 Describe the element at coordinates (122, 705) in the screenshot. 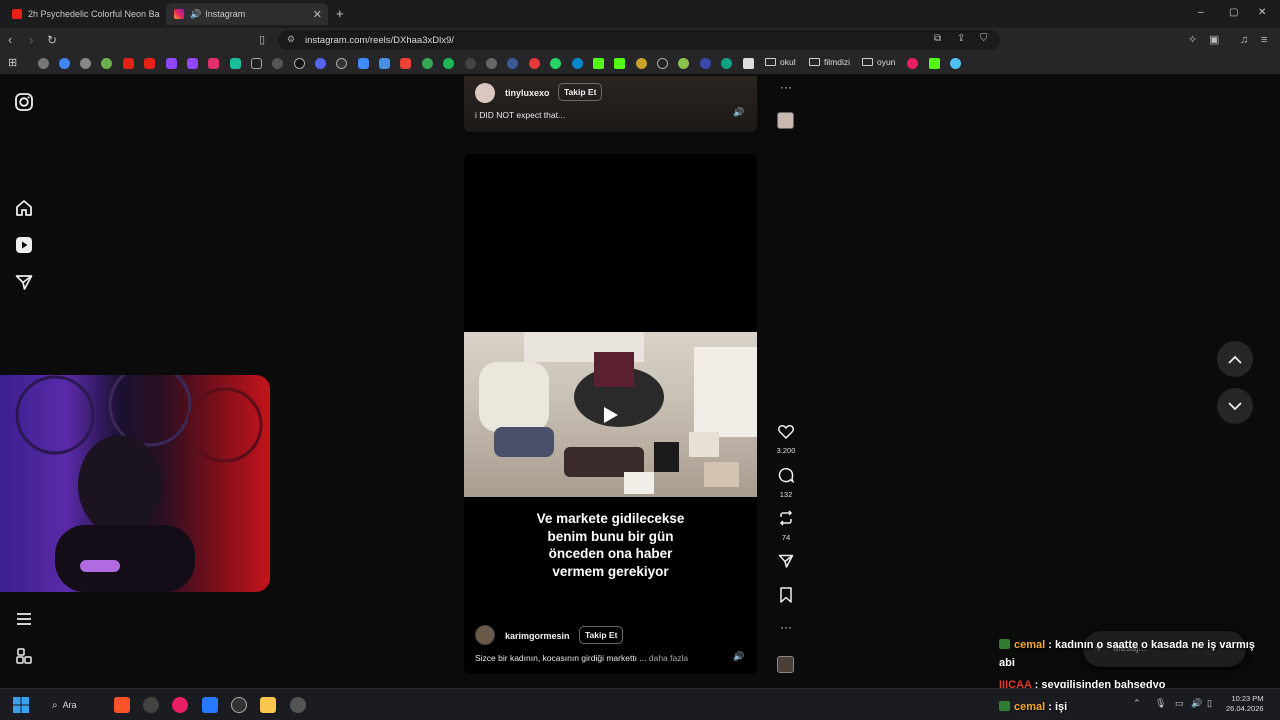

I see `brave-icon` at that location.